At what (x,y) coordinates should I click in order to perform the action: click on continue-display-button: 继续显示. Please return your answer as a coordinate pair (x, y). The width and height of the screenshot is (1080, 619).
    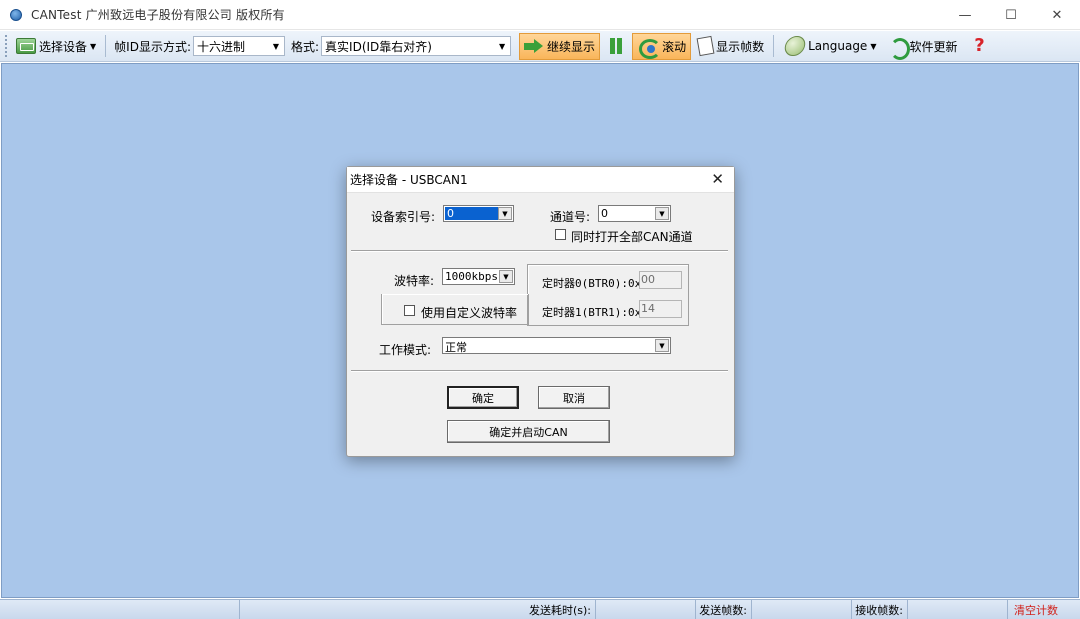
    Looking at the image, I should click on (560, 46).